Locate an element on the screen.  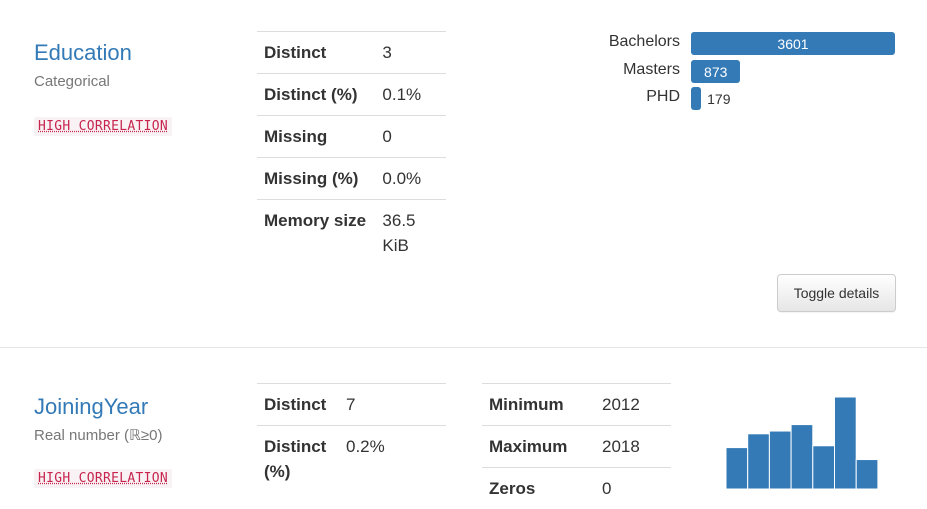
stat-value: 0.1% is located at coordinates (410, 95).